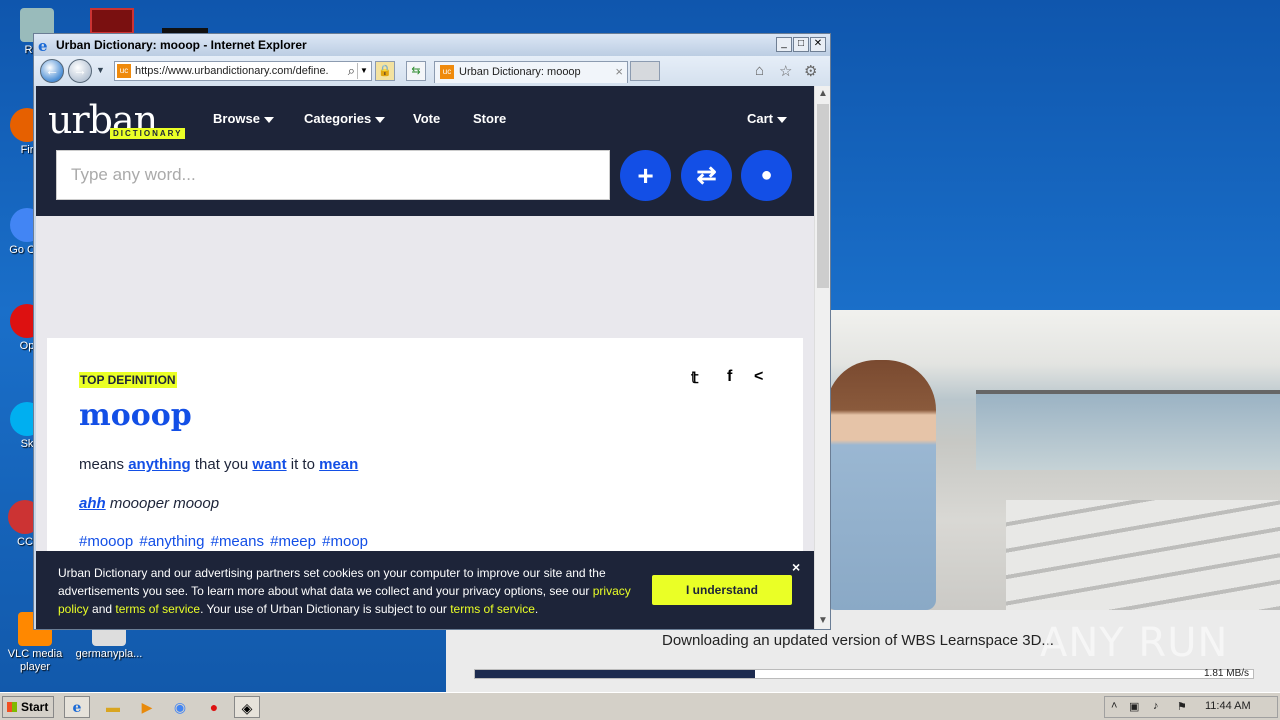  I want to click on action-center-flag-icon: ⚑, so click(1182, 706).